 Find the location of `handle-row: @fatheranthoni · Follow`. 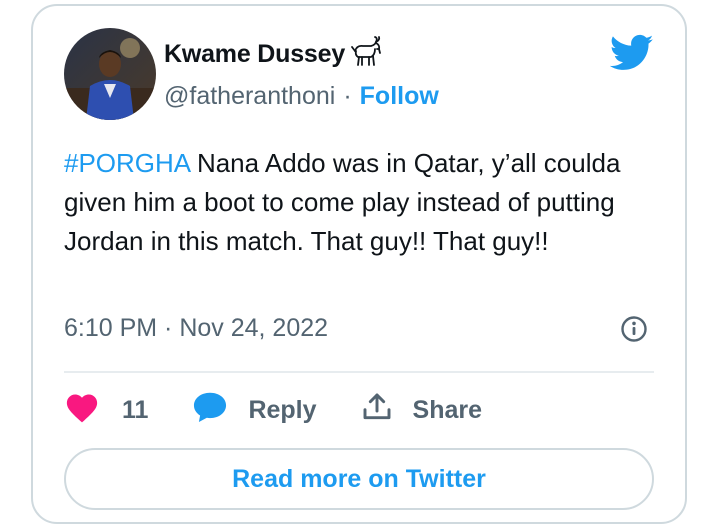

handle-row: @fatheranthoni · Follow is located at coordinates (301, 96).